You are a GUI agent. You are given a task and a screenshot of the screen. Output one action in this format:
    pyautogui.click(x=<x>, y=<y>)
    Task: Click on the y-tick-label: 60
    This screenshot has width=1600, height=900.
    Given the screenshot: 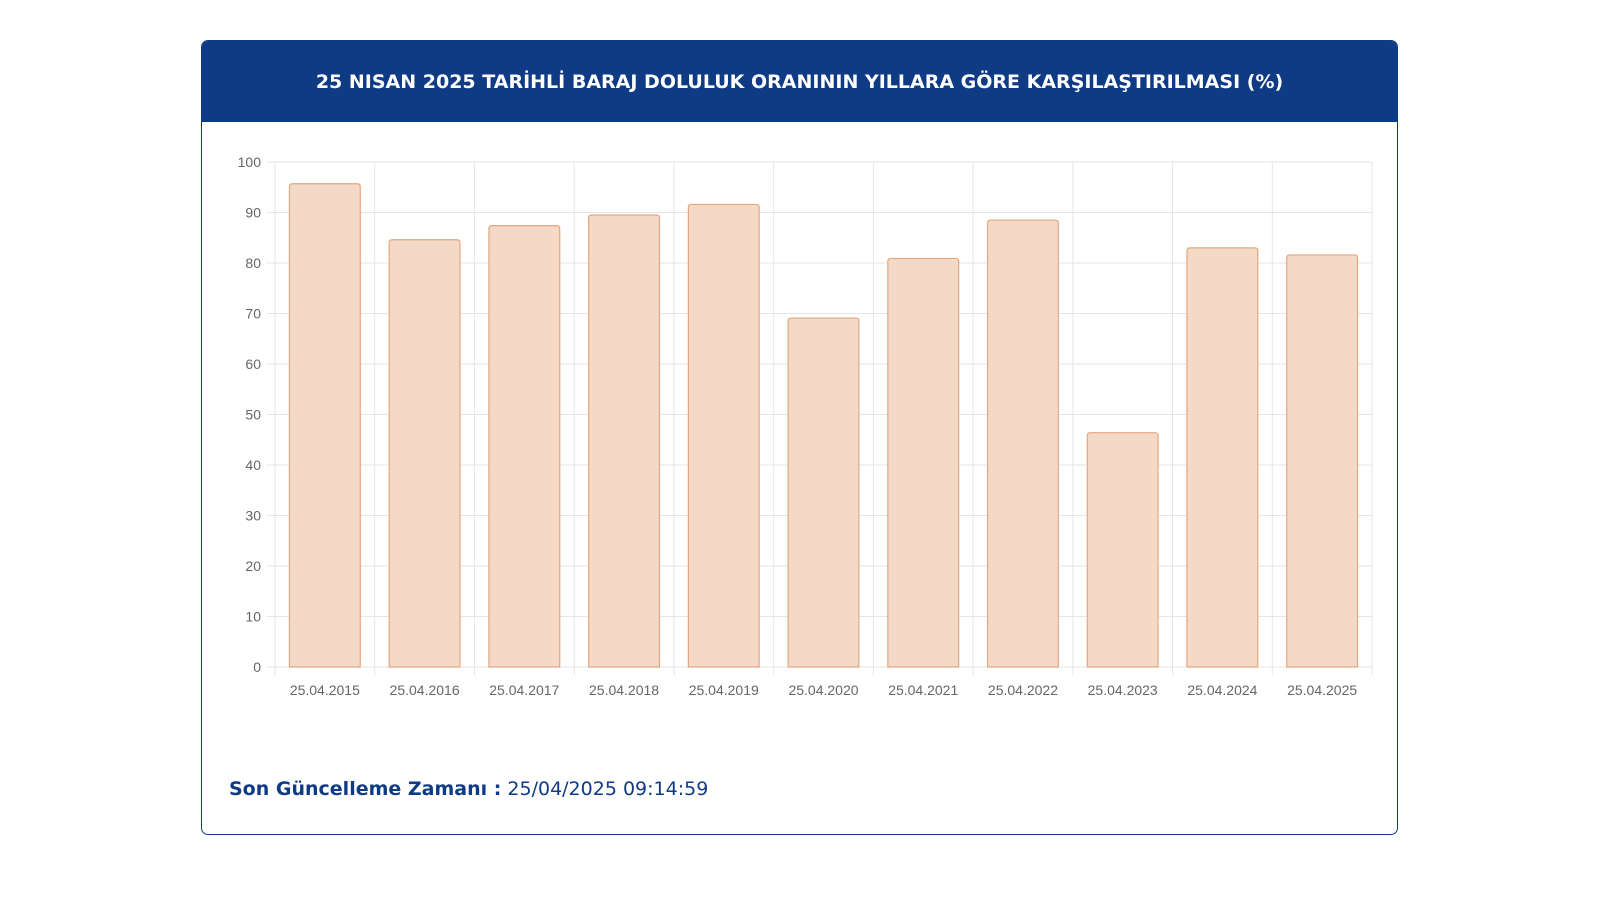 What is the action you would take?
    pyautogui.click(x=253, y=364)
    